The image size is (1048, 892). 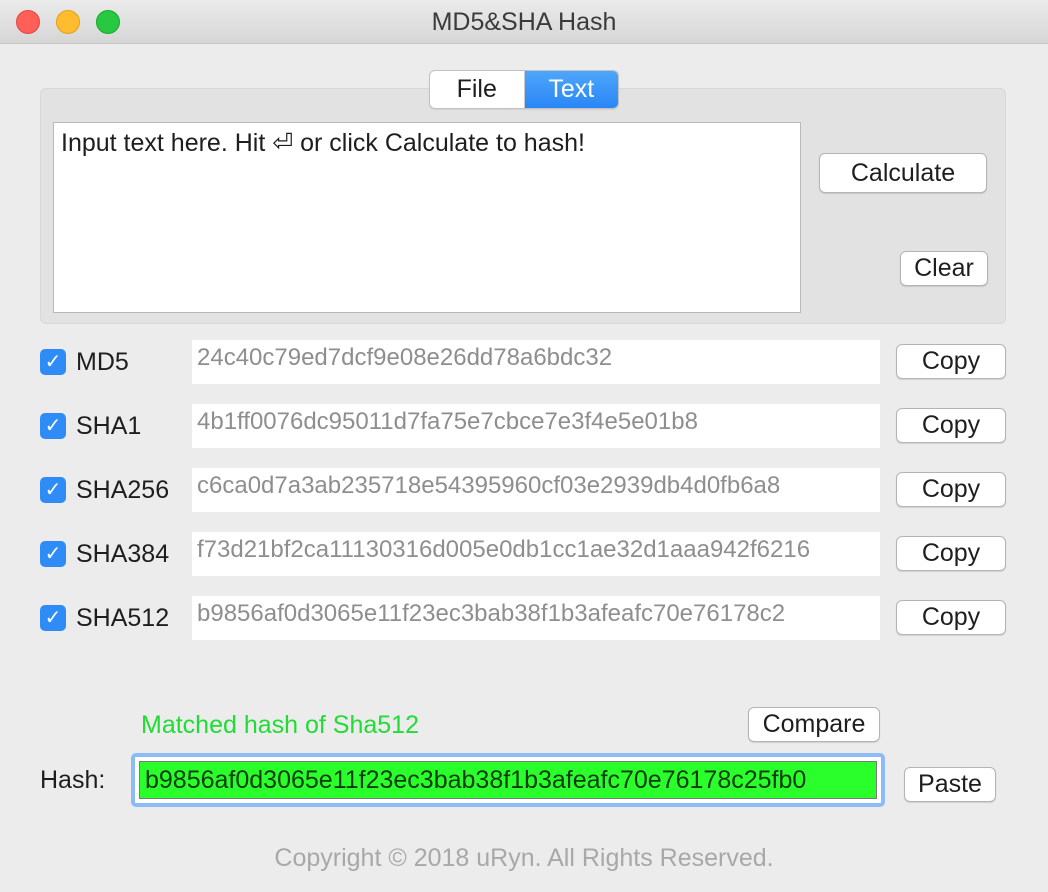 What do you see at coordinates (102, 362) in the screenshot?
I see `md5-label: MD5` at bounding box center [102, 362].